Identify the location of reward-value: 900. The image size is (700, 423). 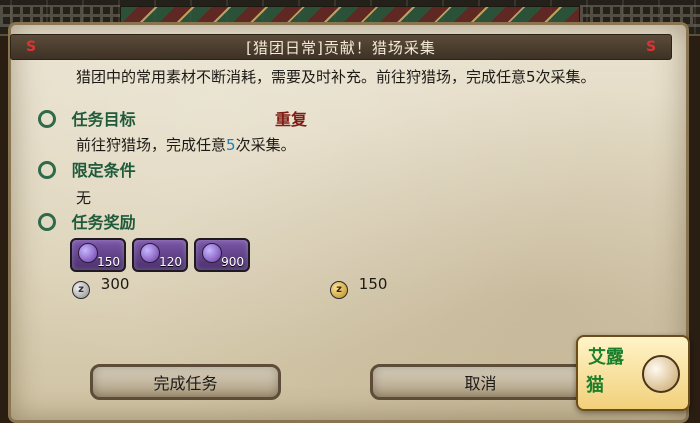
(232, 262).